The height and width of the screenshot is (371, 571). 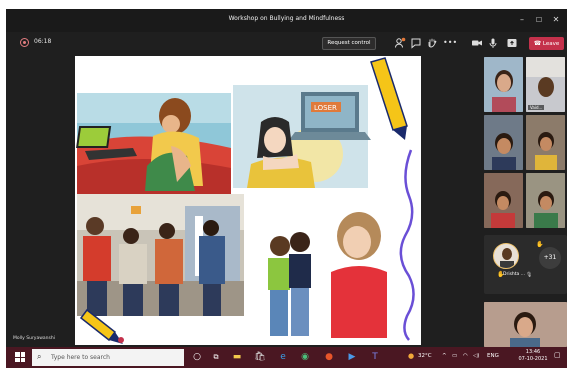 I want to click on share-icon, so click(x=512, y=43).